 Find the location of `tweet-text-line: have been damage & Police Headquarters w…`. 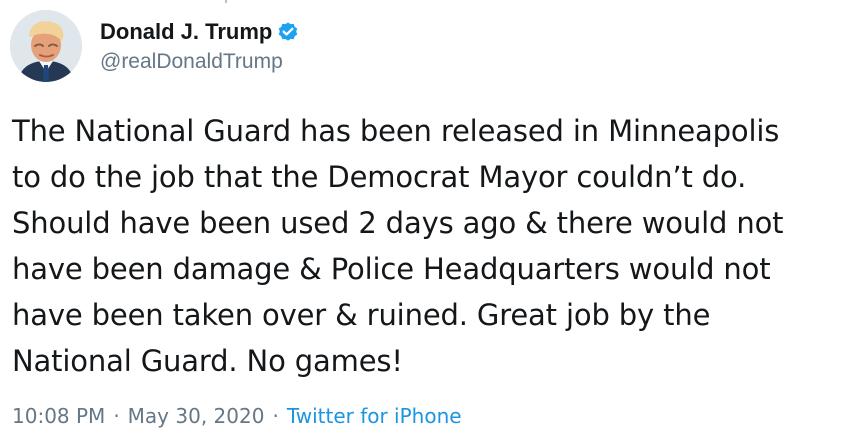

tweet-text-line: have been damage & Police Headquarters w… is located at coordinates (391, 269).